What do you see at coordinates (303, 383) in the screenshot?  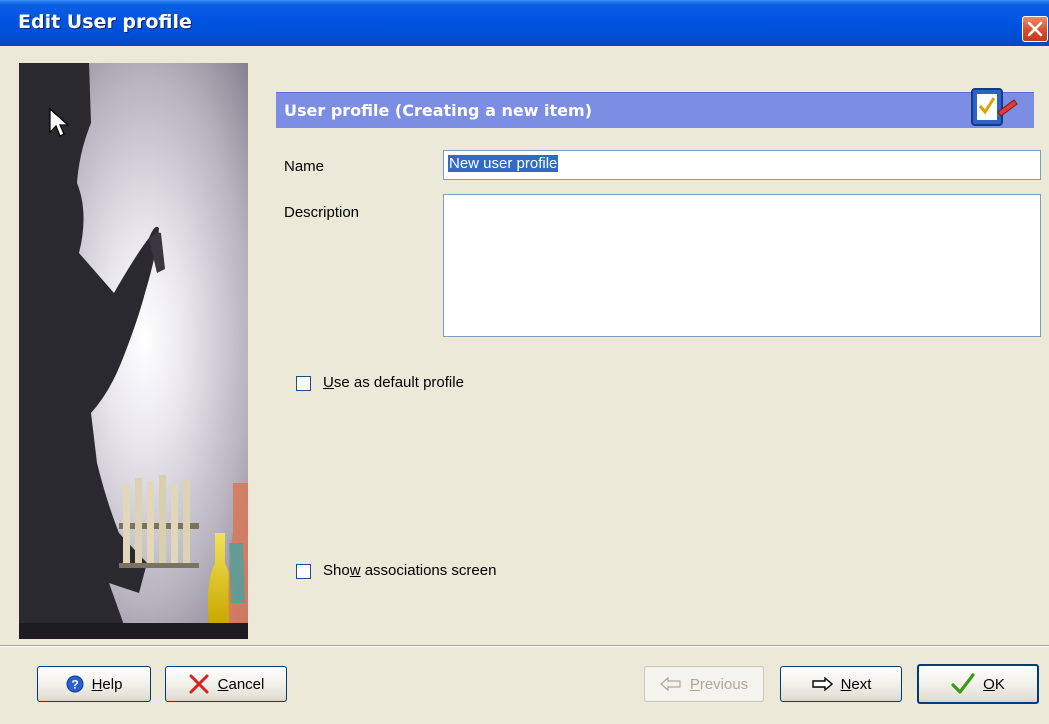 I see `default-profile-checkbox` at bounding box center [303, 383].